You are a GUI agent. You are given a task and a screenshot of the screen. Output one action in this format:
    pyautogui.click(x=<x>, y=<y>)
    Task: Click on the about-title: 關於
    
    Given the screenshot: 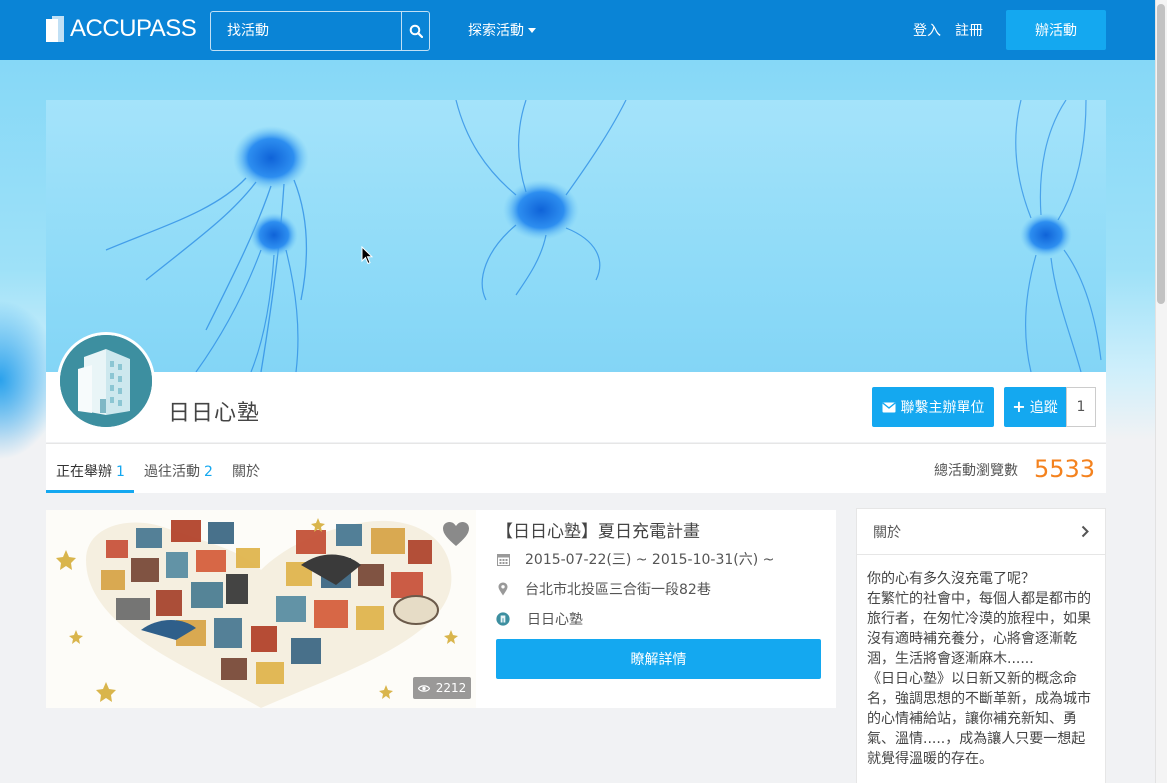 What is the action you would take?
    pyautogui.click(x=887, y=532)
    